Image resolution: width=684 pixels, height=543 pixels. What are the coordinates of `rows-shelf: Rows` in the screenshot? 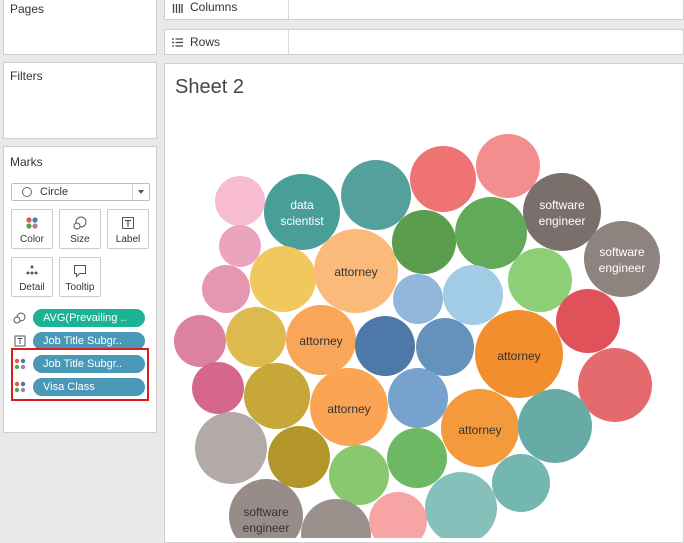 It's located at (424, 42).